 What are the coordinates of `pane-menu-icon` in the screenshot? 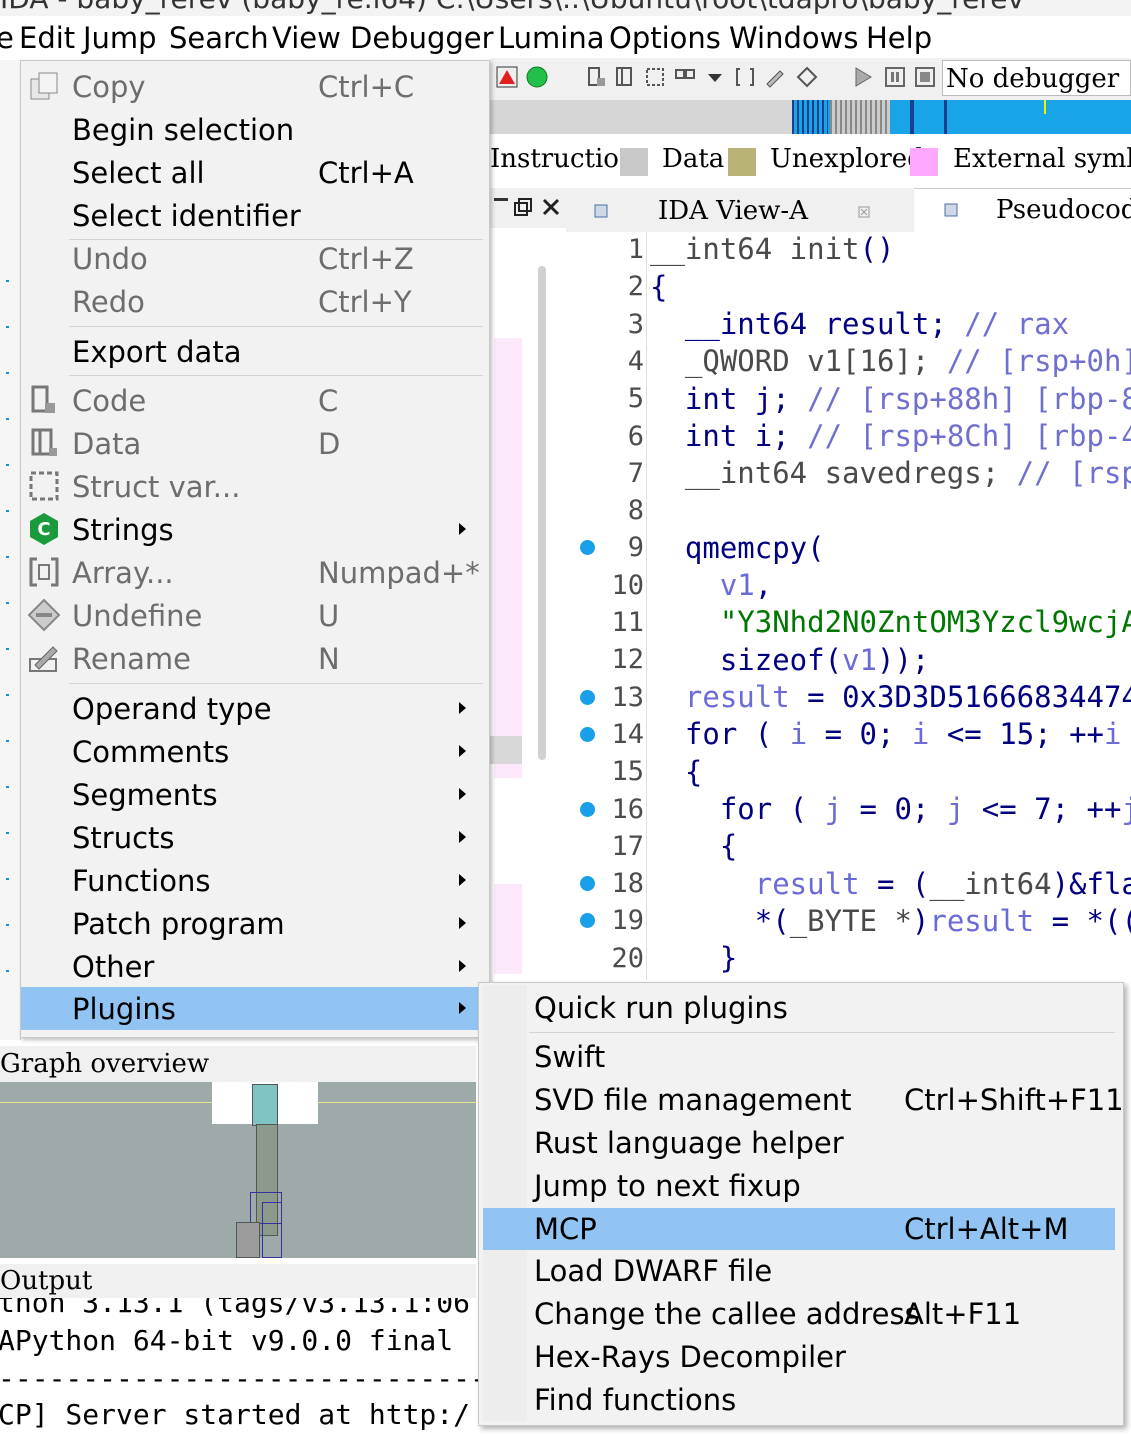 It's located at (501, 205).